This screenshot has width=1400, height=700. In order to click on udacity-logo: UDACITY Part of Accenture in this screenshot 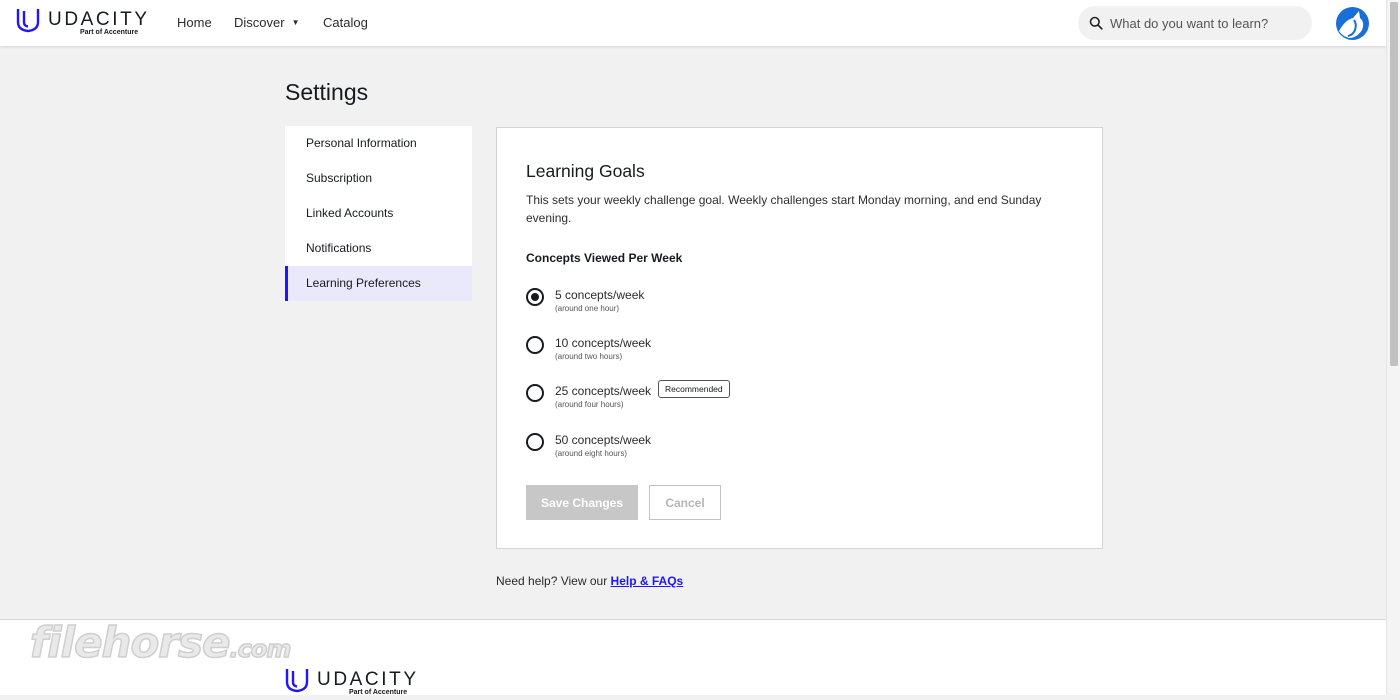, I will do `click(81, 23)`.